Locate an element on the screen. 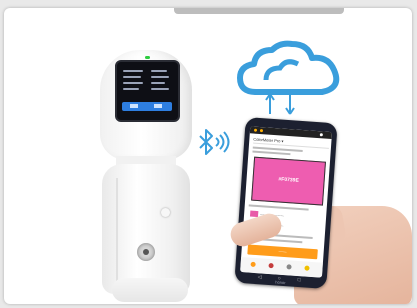 This screenshot has height=308, width=417. swatch-code: #F0739E is located at coordinates (288, 180).